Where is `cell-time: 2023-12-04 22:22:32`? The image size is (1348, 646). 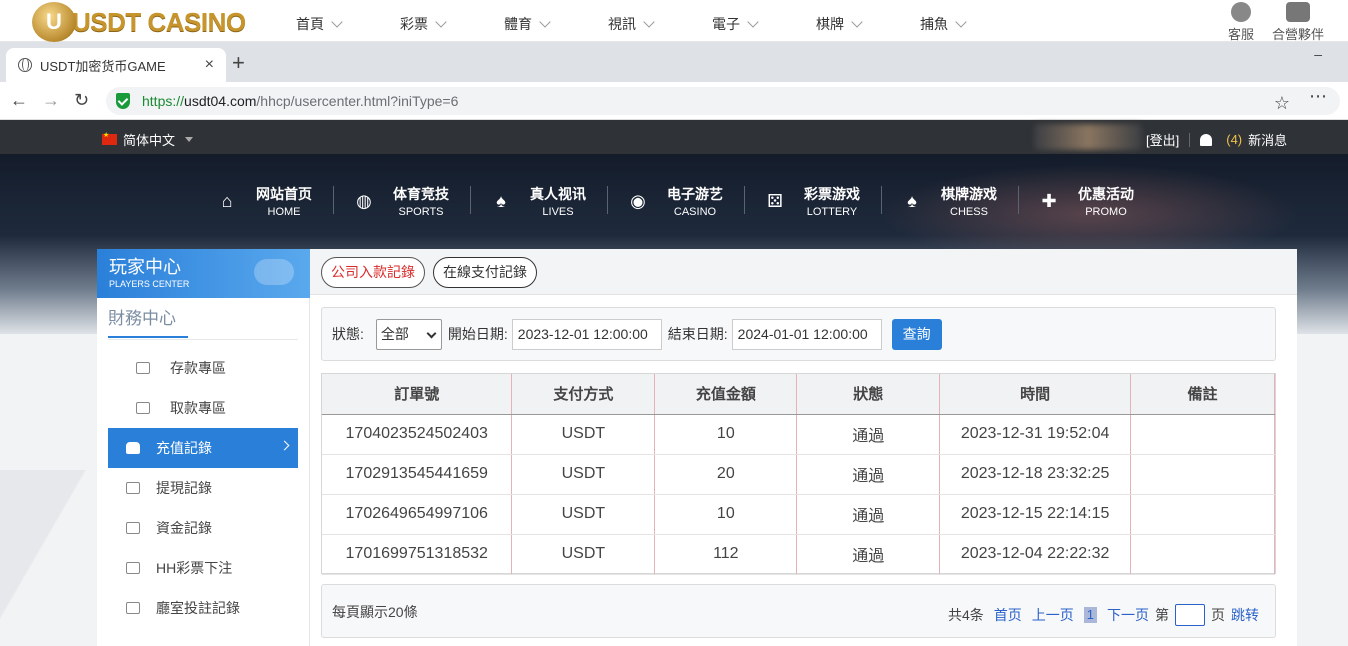
cell-time: 2023-12-04 22:22:32 is located at coordinates (1035, 554).